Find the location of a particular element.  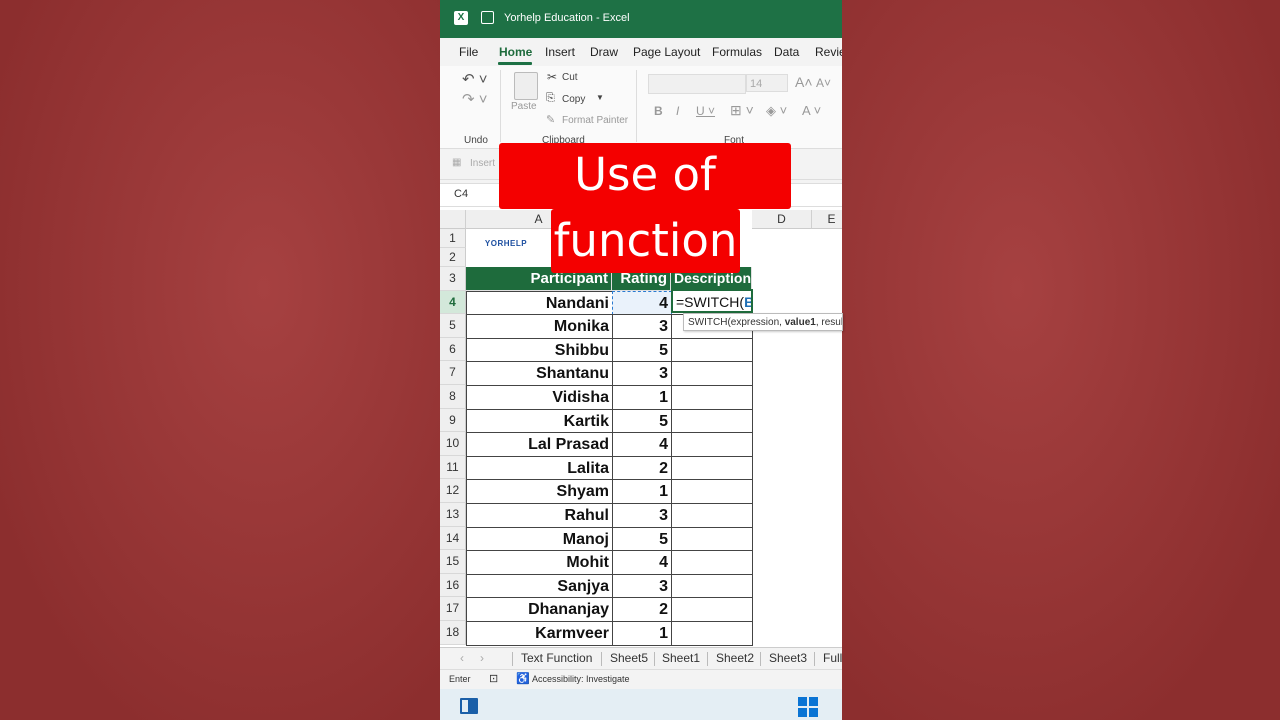

cut-icon: ✂ is located at coordinates (552, 77).